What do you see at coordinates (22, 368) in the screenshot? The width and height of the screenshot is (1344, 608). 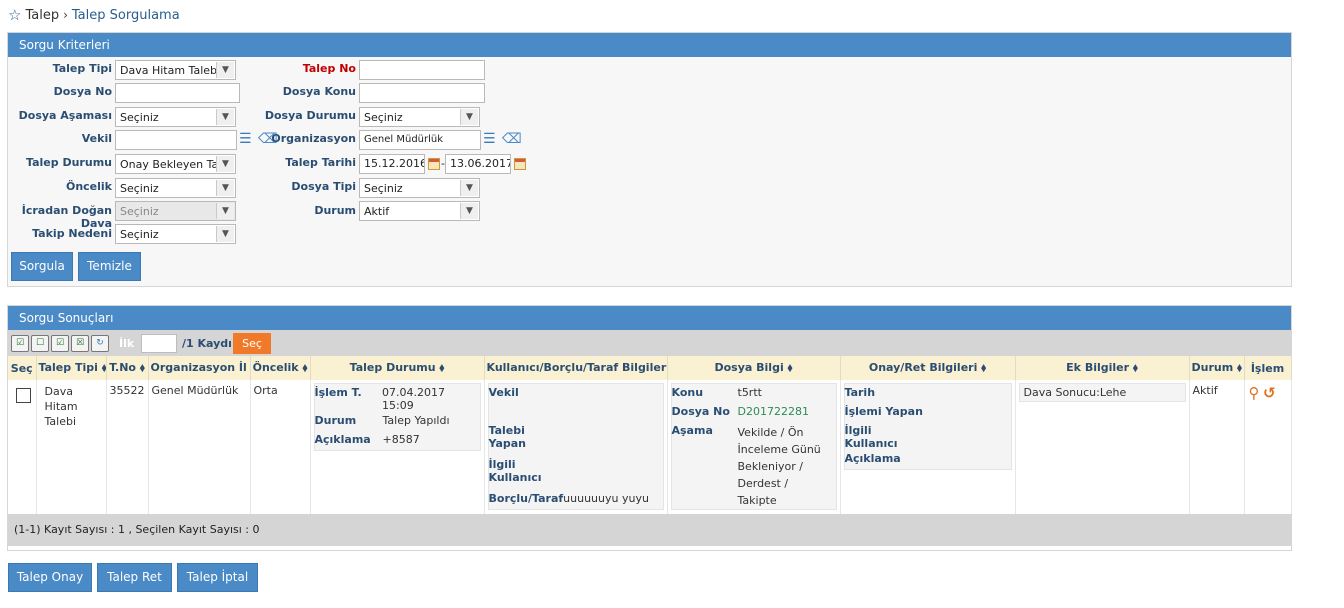 I see `col-sec: Seç` at bounding box center [22, 368].